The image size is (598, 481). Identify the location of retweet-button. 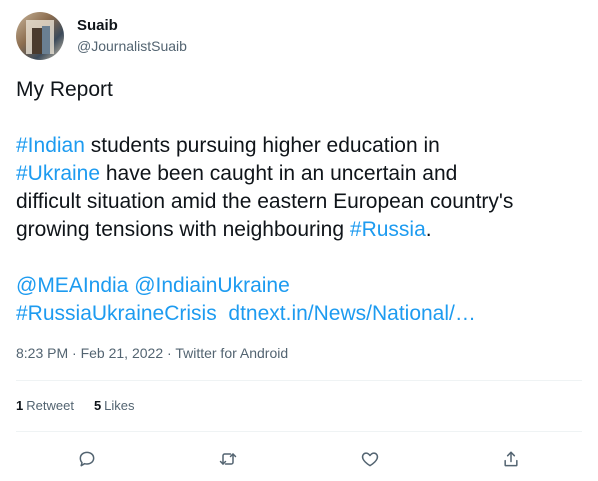
(228, 459).